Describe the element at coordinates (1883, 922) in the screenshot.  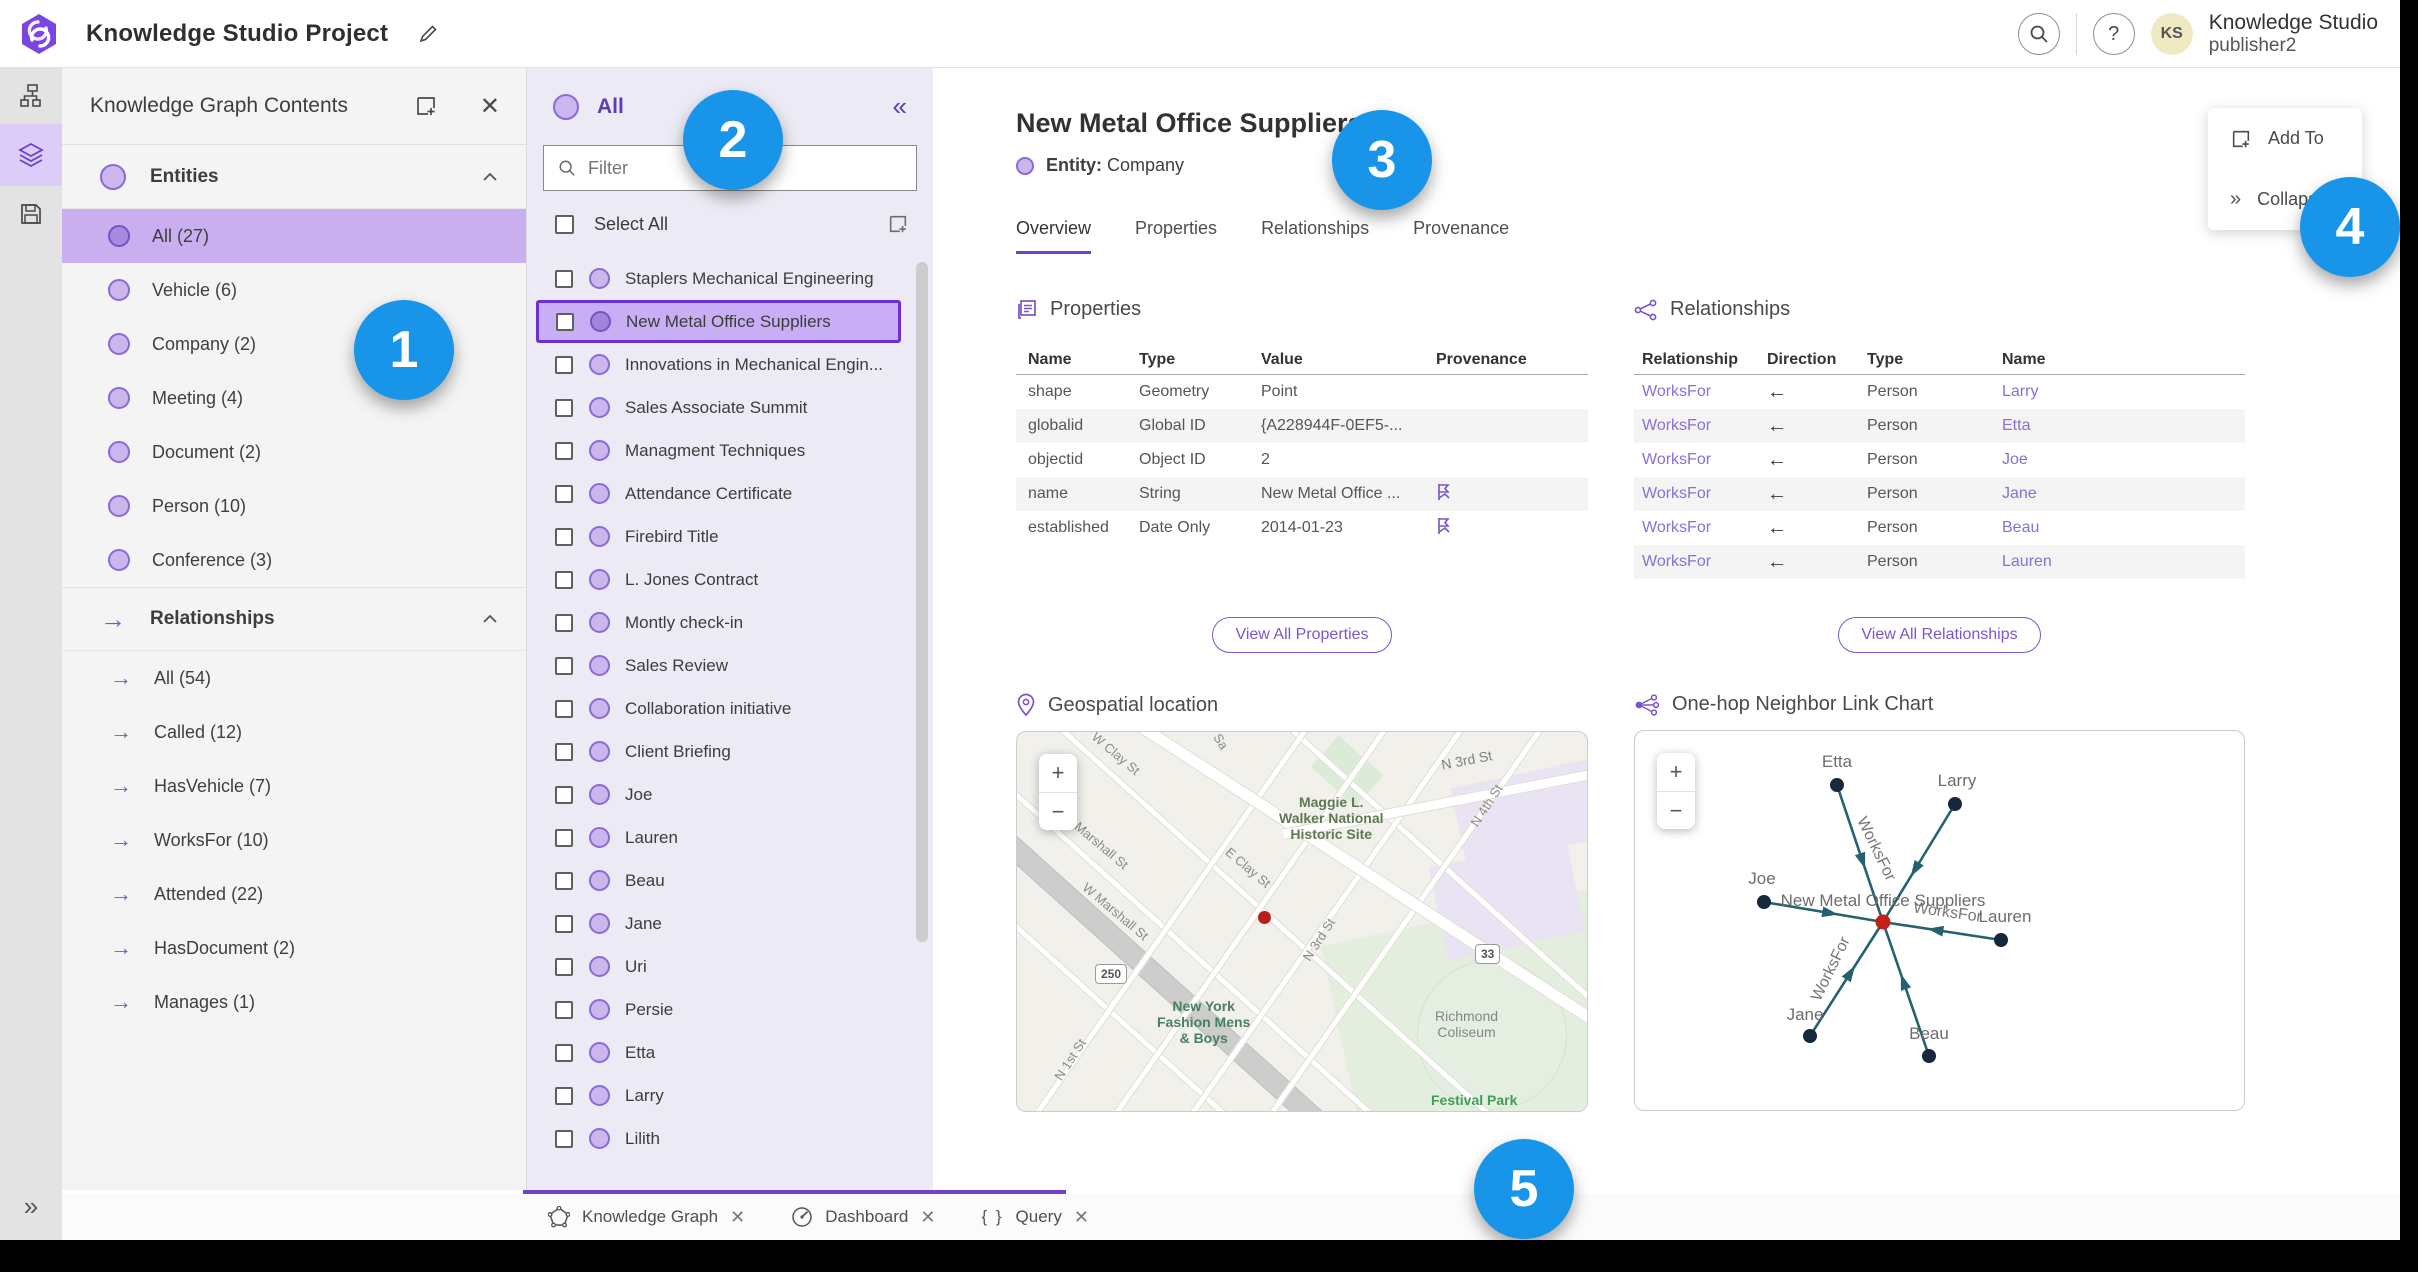
I see `graph-center-node` at that location.